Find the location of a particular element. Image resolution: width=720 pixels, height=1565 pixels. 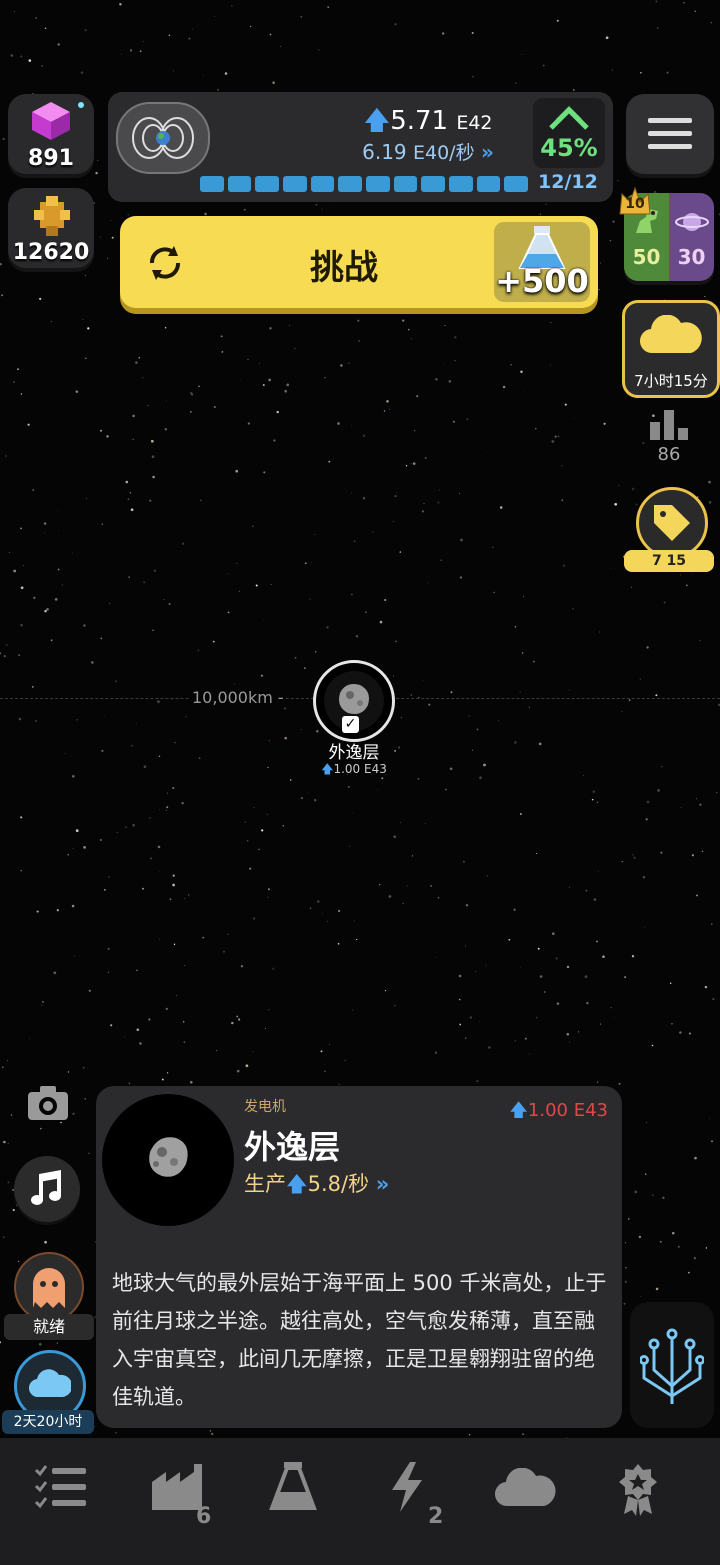

menu-button is located at coordinates (670, 134).